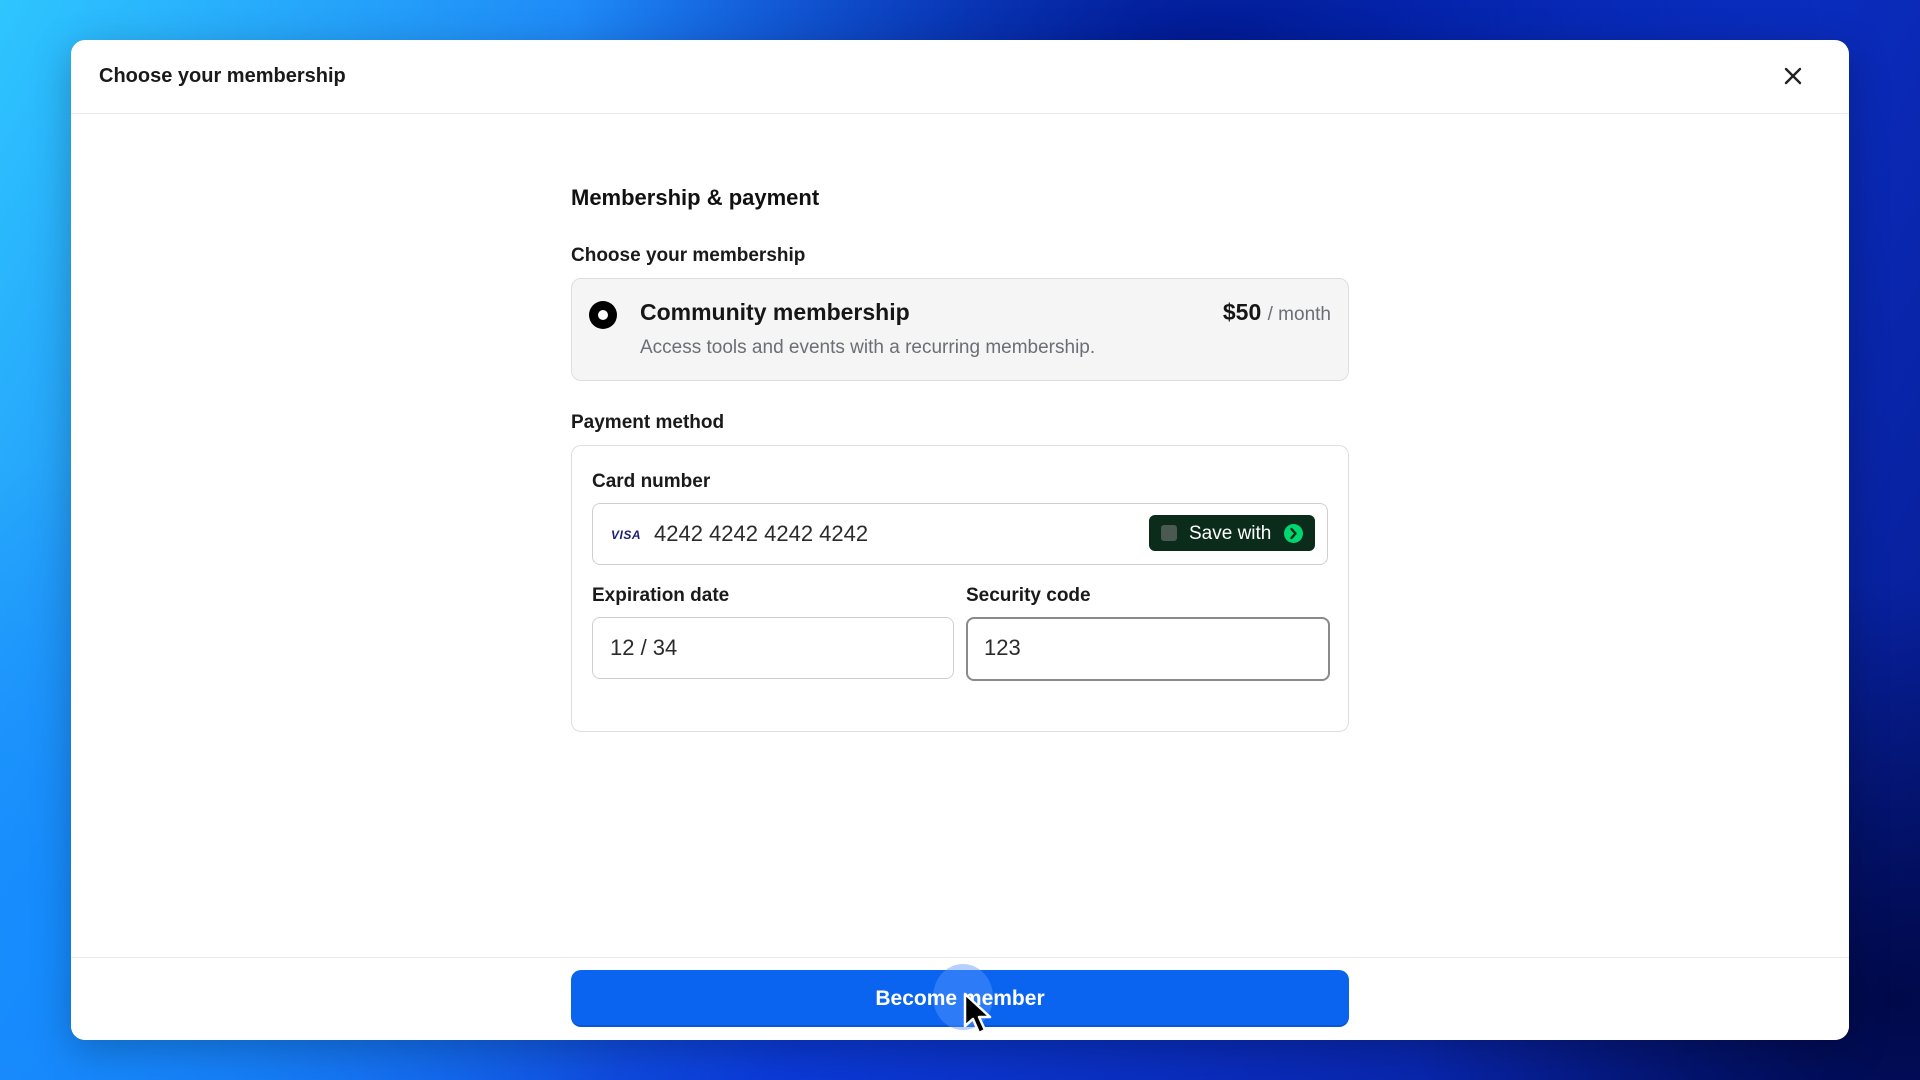 The height and width of the screenshot is (1080, 1920). I want to click on card-number-label: Card number, so click(651, 481).